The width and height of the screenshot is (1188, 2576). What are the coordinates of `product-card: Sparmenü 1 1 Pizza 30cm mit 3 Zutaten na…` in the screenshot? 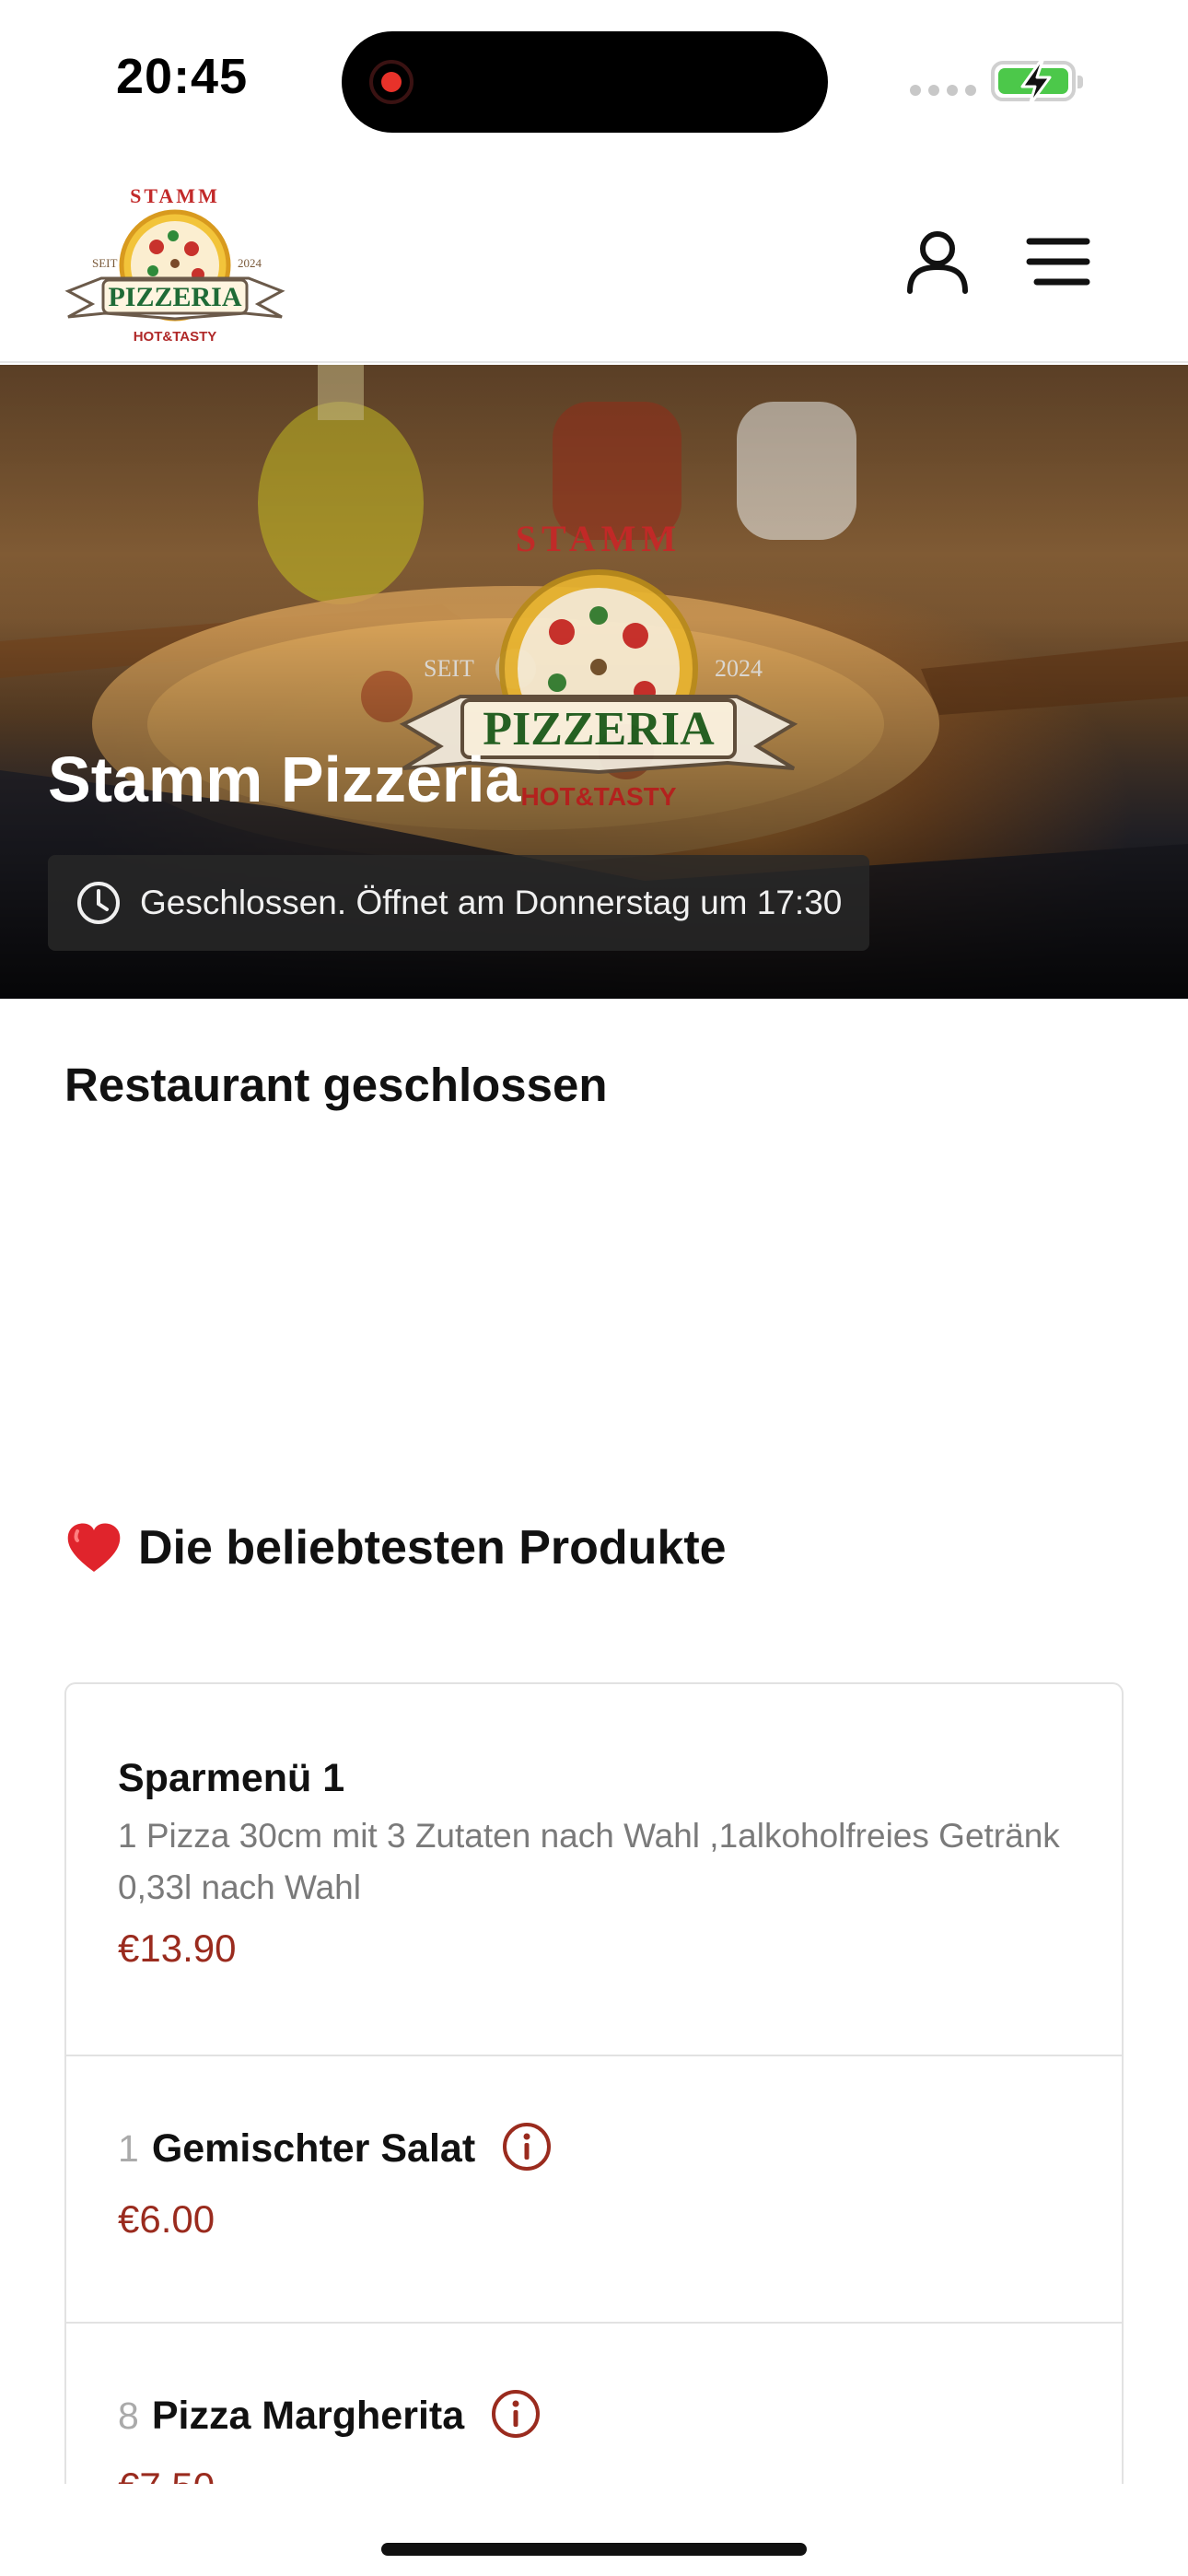 It's located at (594, 1870).